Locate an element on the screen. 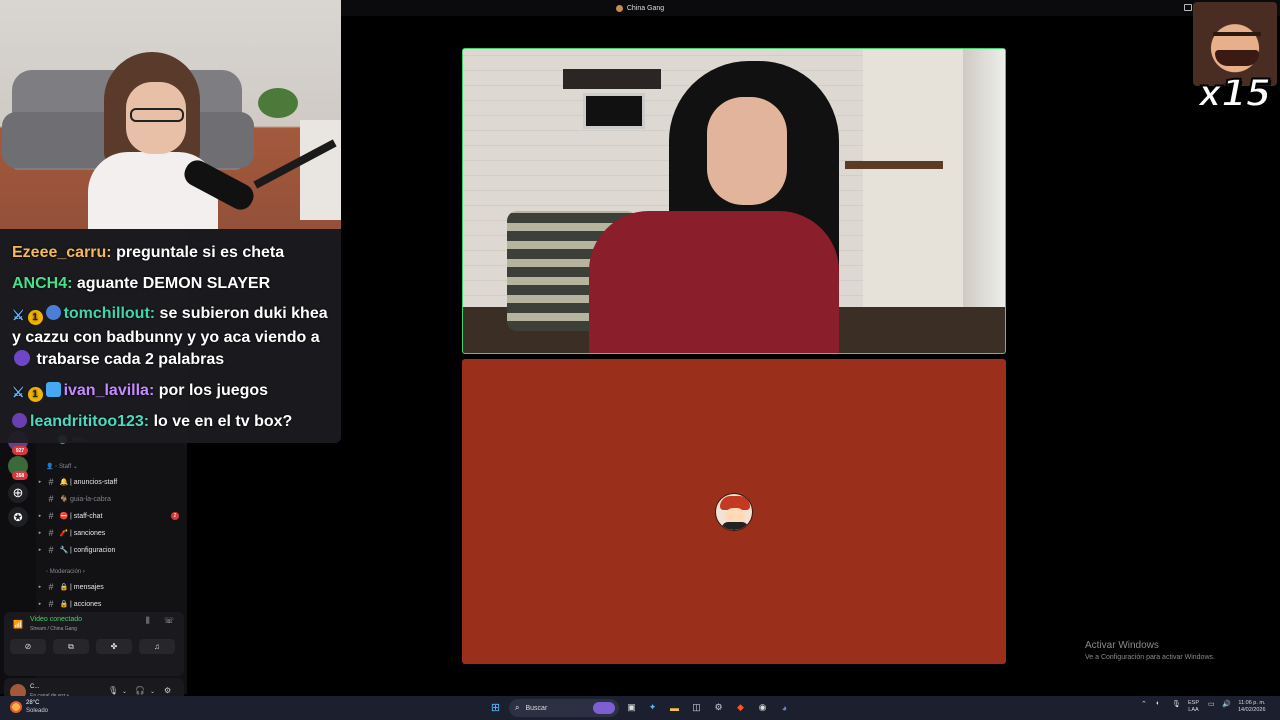 Image resolution: width=1280 pixels, height=720 pixels. chat-username: tomchillout: is located at coordinates (109, 313).